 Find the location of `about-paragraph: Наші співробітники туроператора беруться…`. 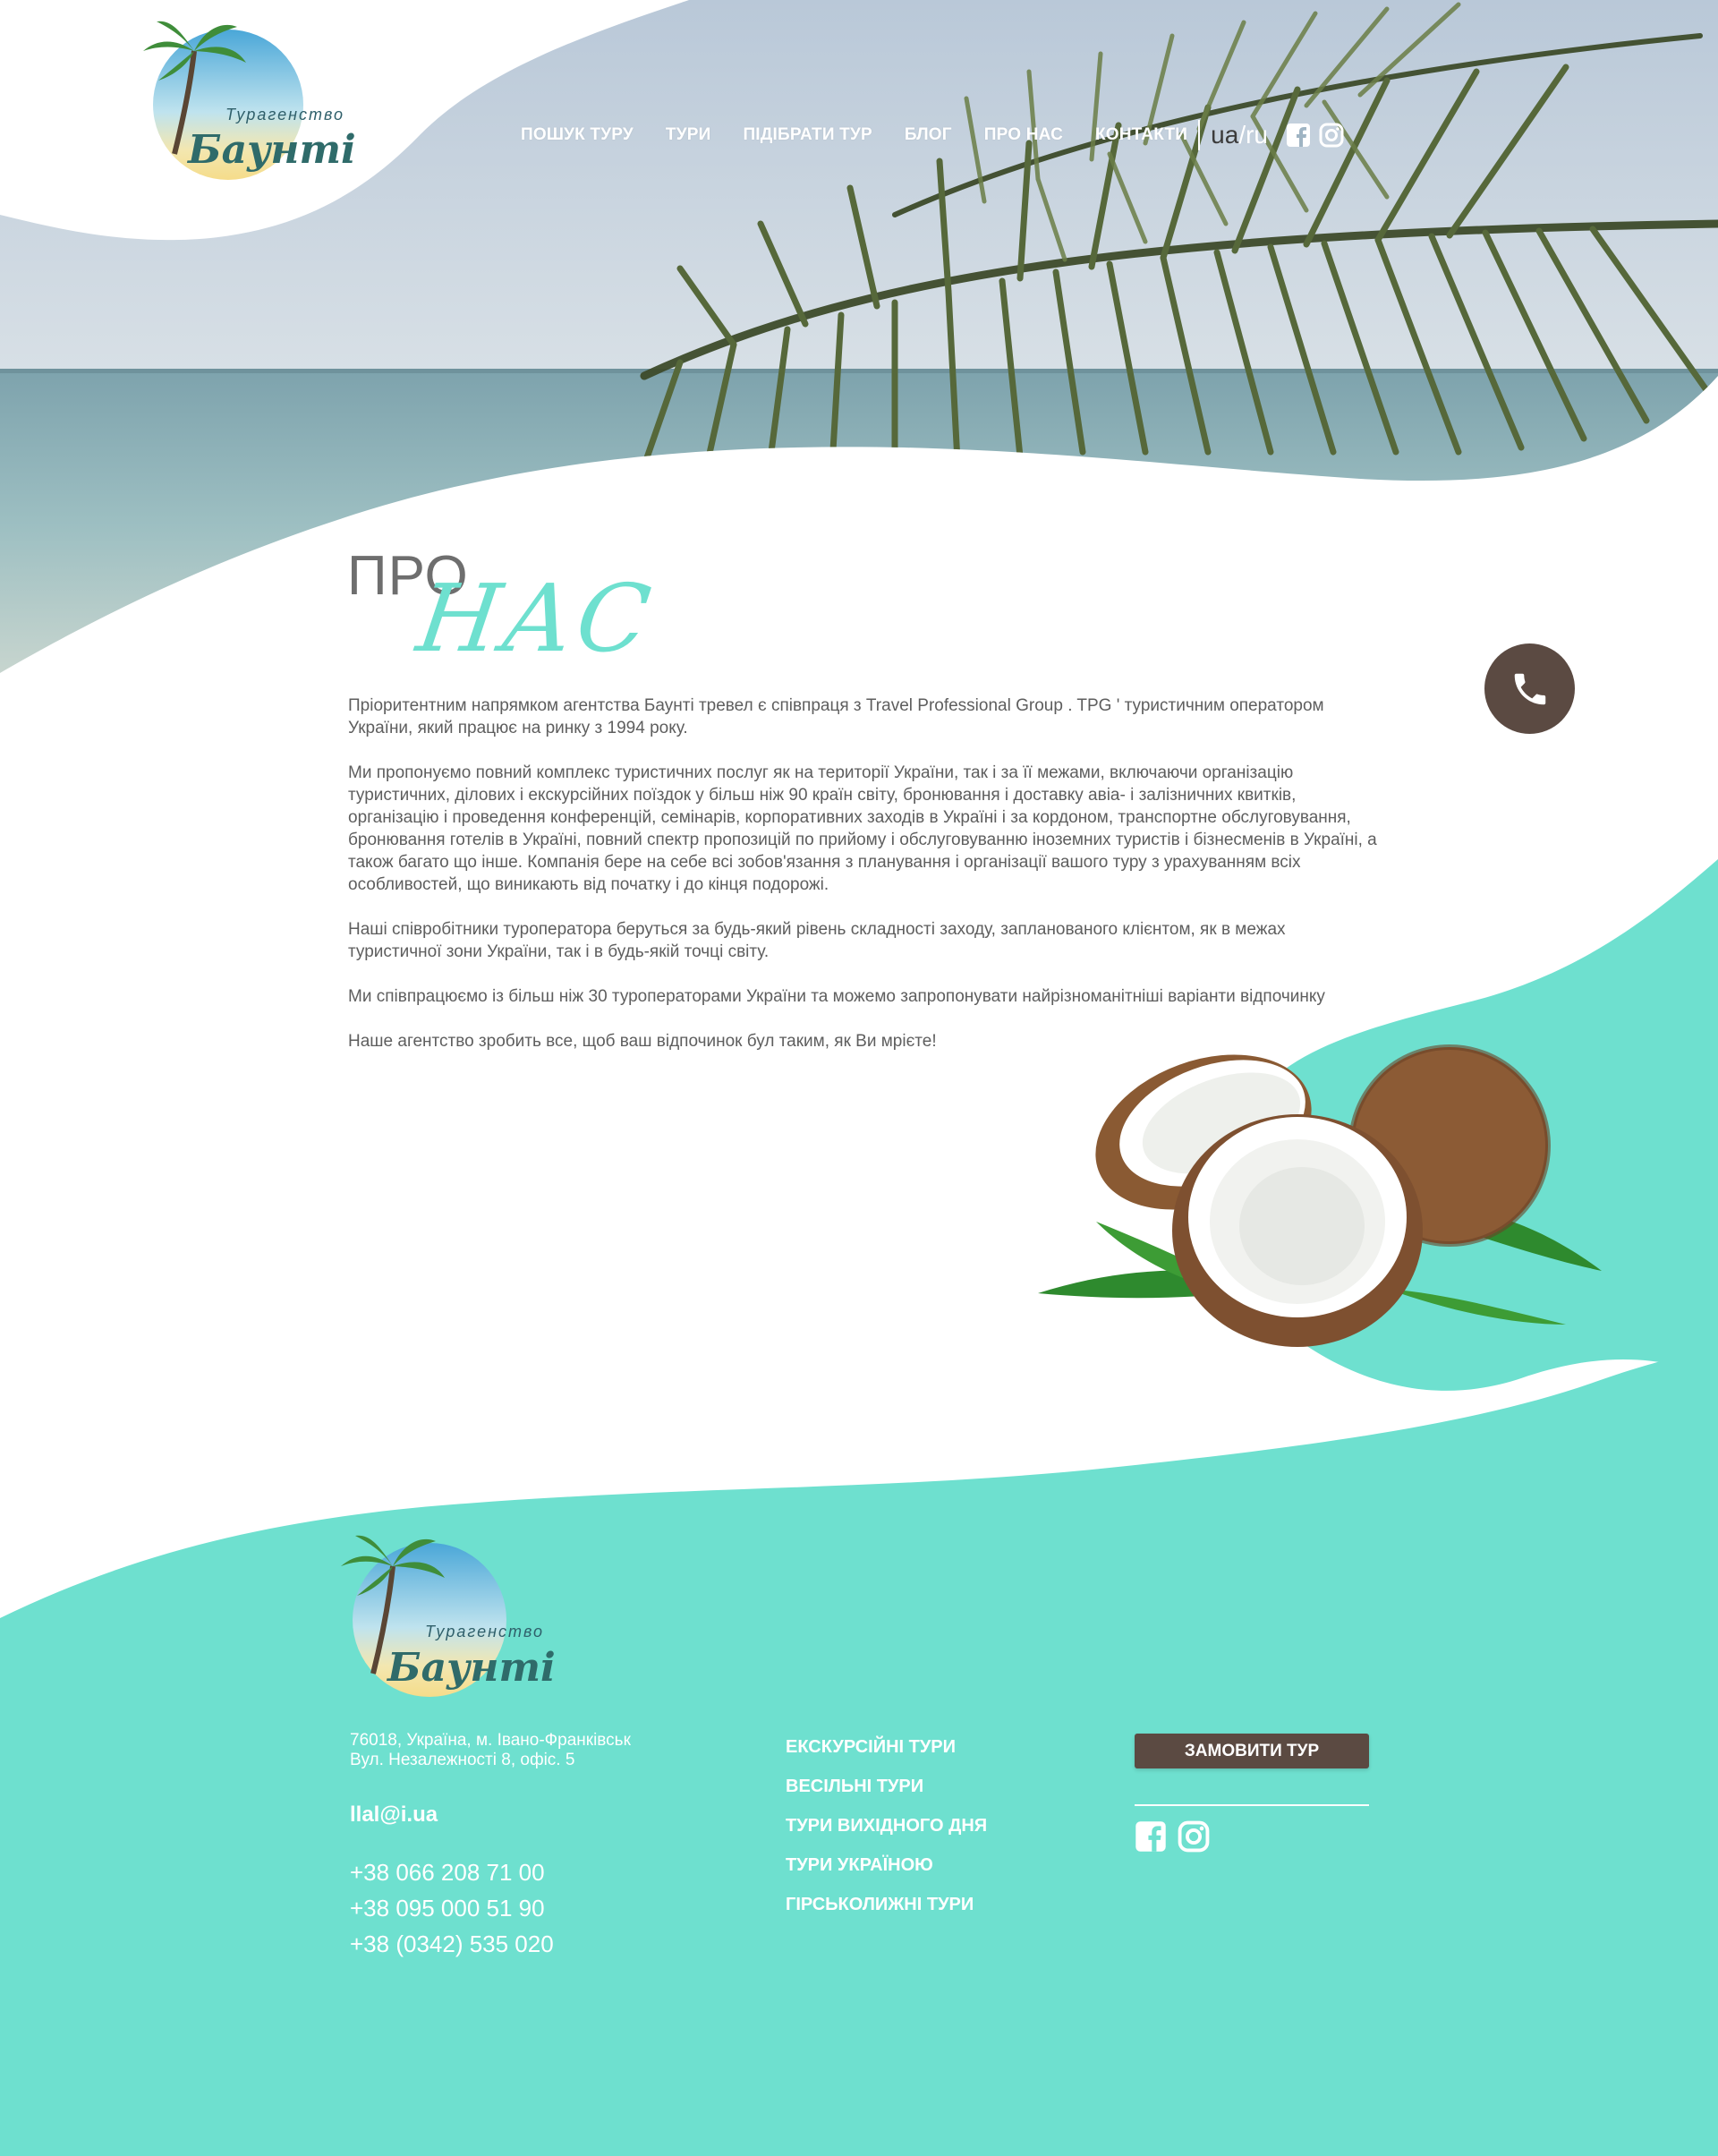

about-paragraph: Наші співробітники туроператора беруться… is located at coordinates (817, 940).